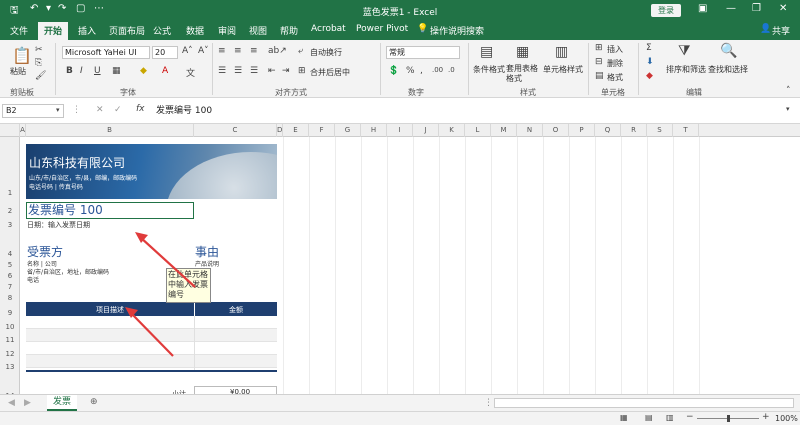 The width and height of the screenshot is (800, 425). What do you see at coordinates (615, 49) in the screenshot?
I see `insert-cells-button: 插入` at bounding box center [615, 49].